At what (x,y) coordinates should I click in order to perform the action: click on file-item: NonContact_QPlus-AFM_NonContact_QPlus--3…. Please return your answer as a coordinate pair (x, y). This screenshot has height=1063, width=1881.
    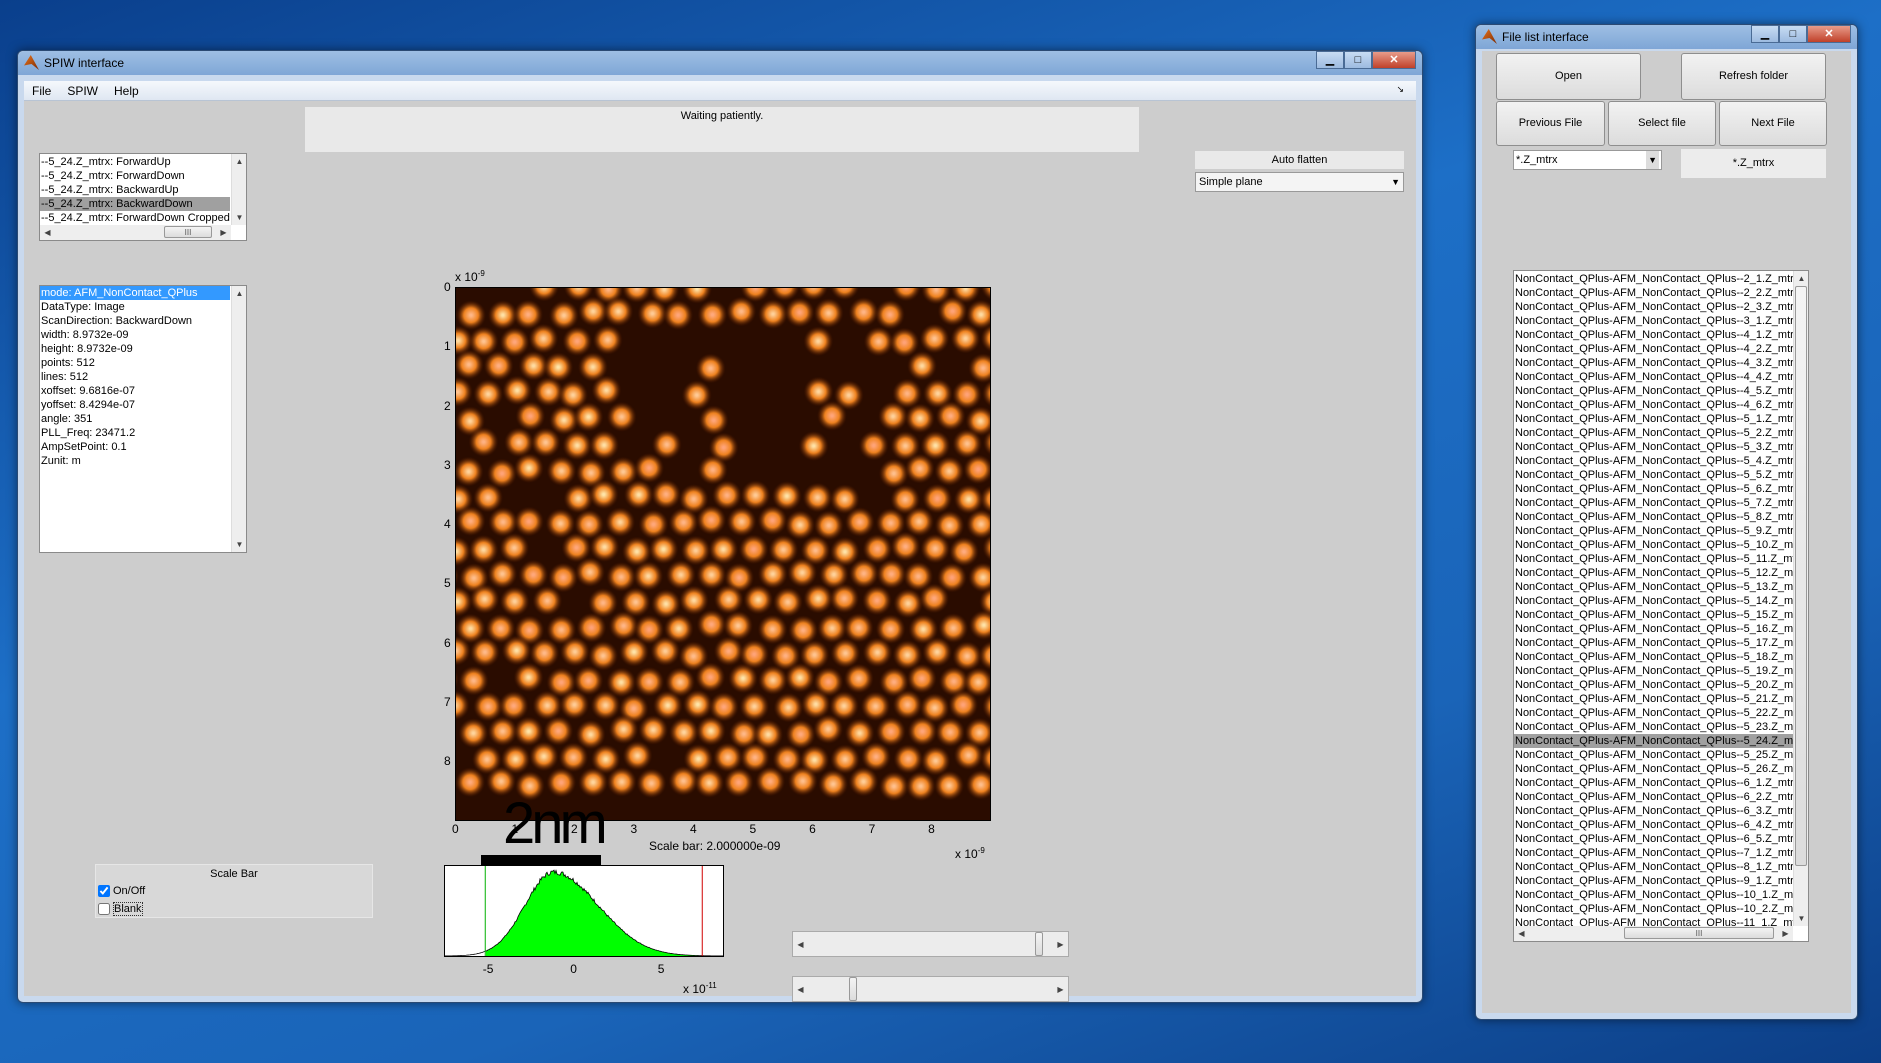
    Looking at the image, I should click on (1654, 321).